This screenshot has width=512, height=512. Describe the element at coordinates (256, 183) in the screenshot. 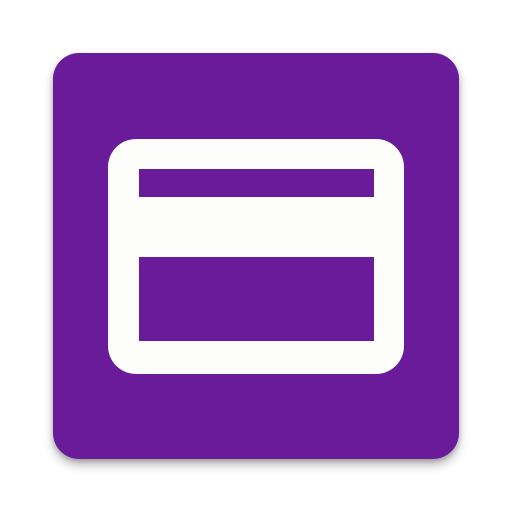

I see `card-magnetic-stripe` at that location.